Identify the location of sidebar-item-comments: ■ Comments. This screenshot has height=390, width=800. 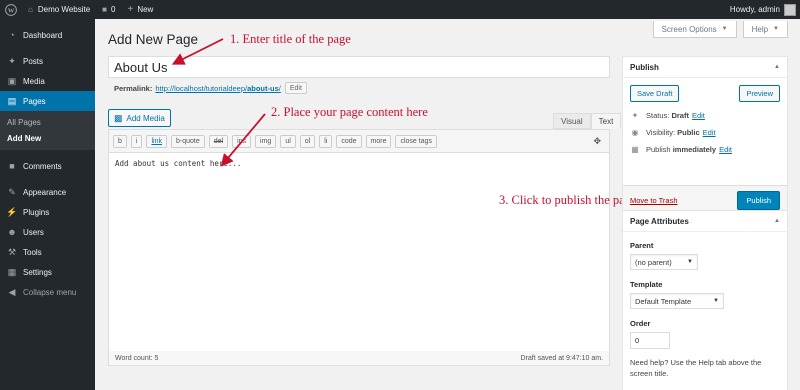
(47, 166).